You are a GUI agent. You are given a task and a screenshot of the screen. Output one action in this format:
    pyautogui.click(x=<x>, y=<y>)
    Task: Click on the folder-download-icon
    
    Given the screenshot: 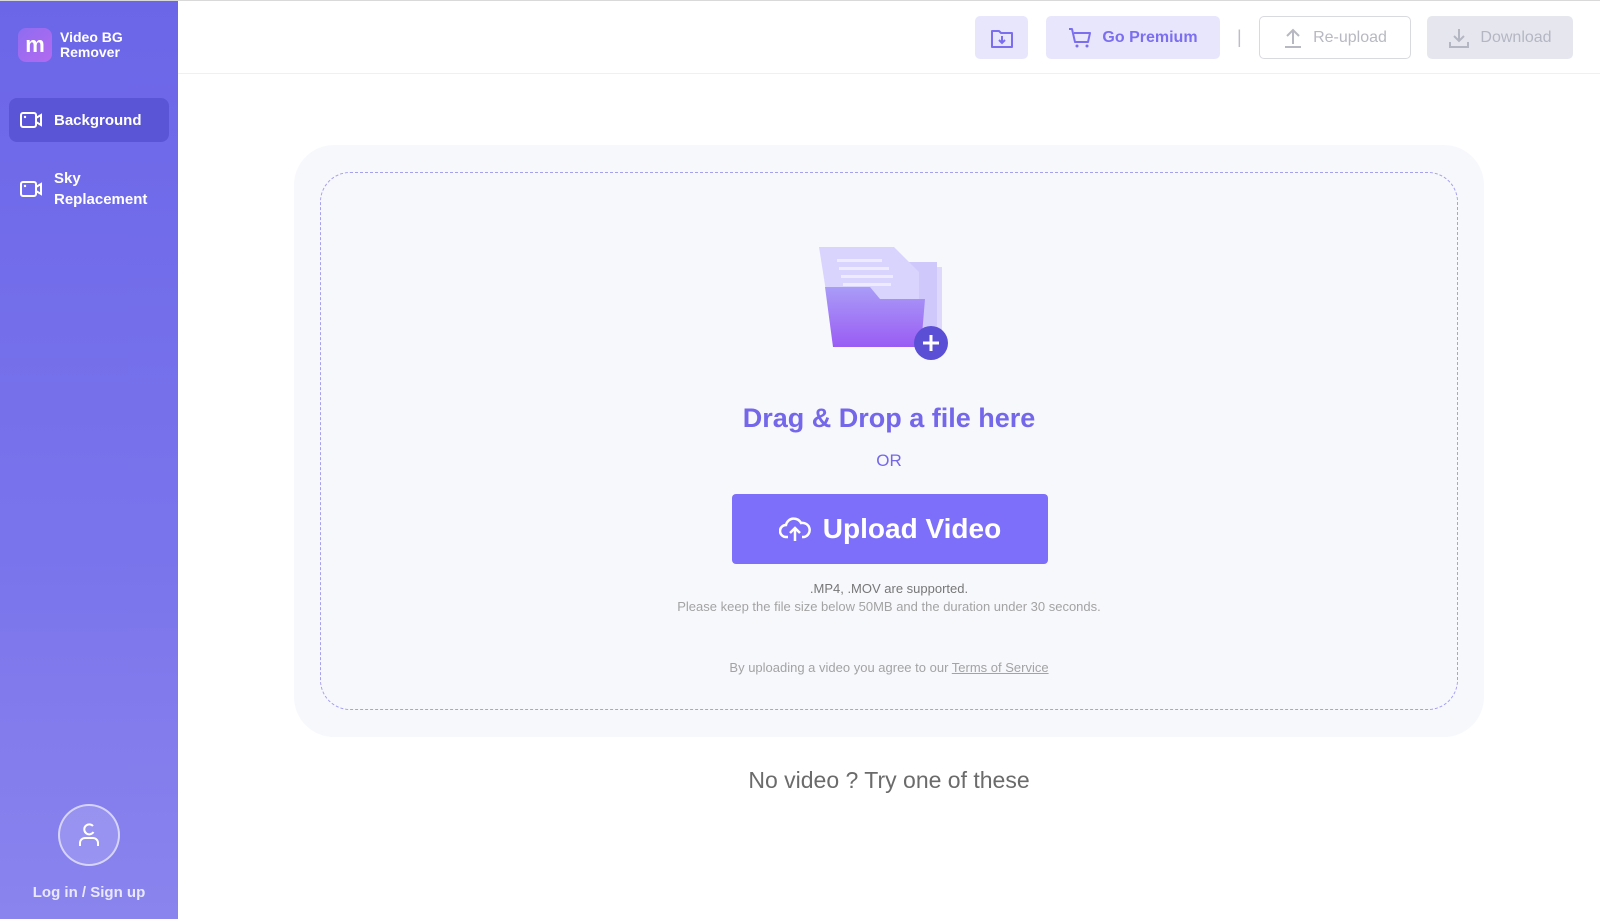 What is the action you would take?
    pyautogui.click(x=1001, y=38)
    